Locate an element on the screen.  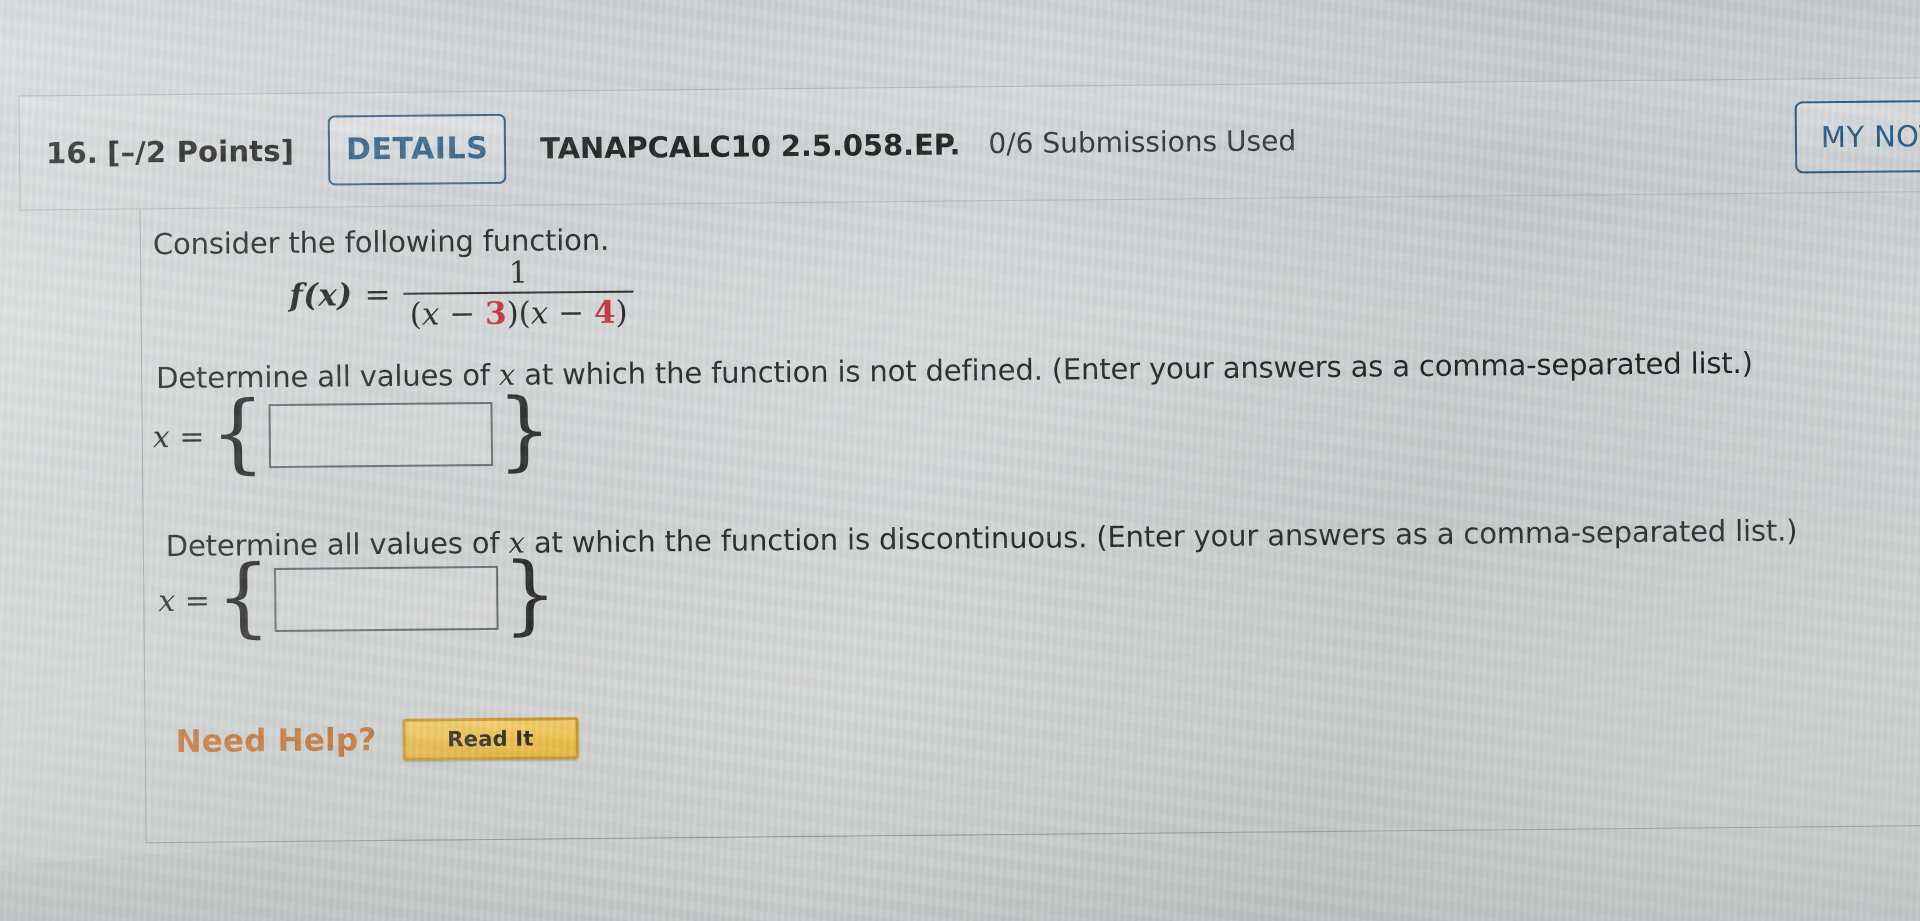
q1-prompt-pre: Determine all values of is located at coordinates (328, 376).